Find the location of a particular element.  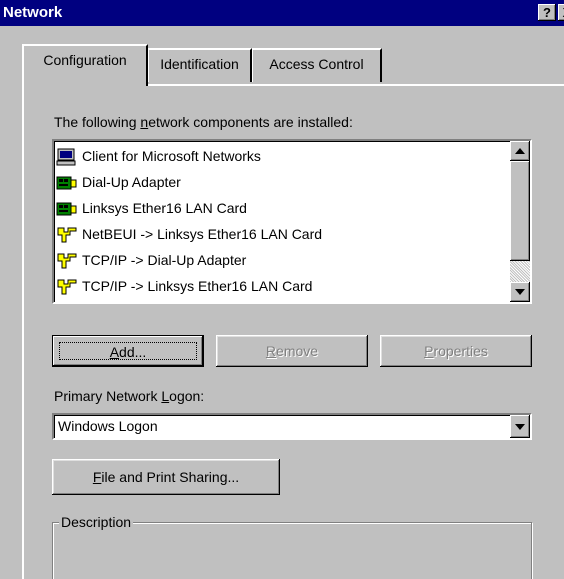

tab-identification-label: Identification is located at coordinates (199, 64).